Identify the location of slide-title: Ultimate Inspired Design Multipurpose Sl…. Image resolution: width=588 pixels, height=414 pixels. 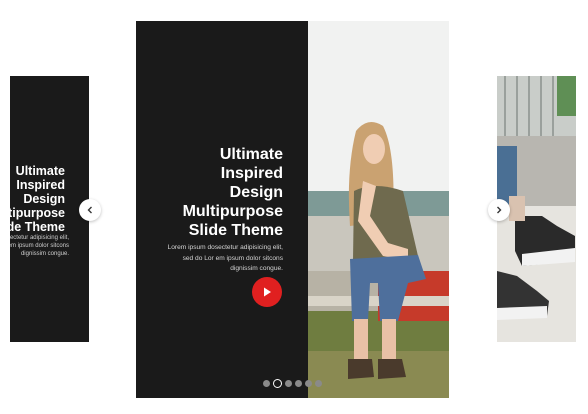
(222, 192).